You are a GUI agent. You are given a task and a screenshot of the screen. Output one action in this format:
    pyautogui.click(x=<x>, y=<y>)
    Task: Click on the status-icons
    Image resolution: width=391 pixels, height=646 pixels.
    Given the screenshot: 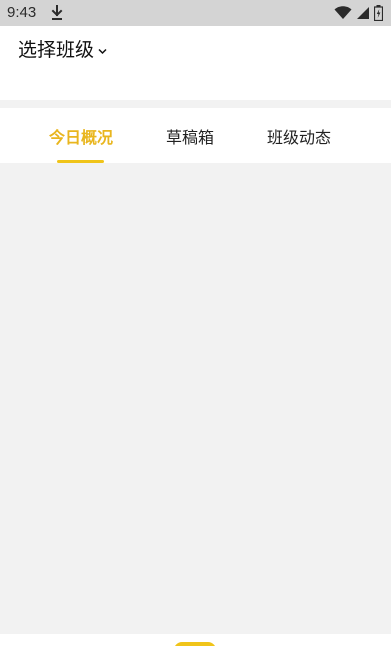 What is the action you would take?
    pyautogui.click(x=358, y=13)
    